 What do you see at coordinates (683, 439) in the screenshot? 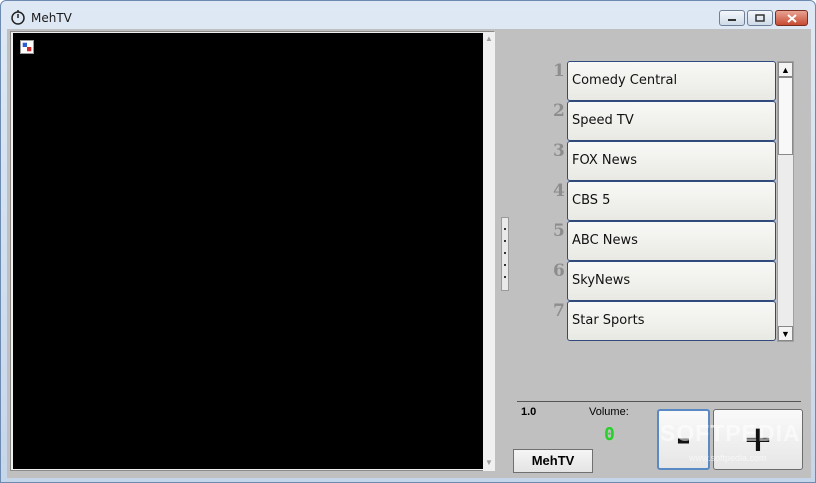
I see `volume-down-button: -` at bounding box center [683, 439].